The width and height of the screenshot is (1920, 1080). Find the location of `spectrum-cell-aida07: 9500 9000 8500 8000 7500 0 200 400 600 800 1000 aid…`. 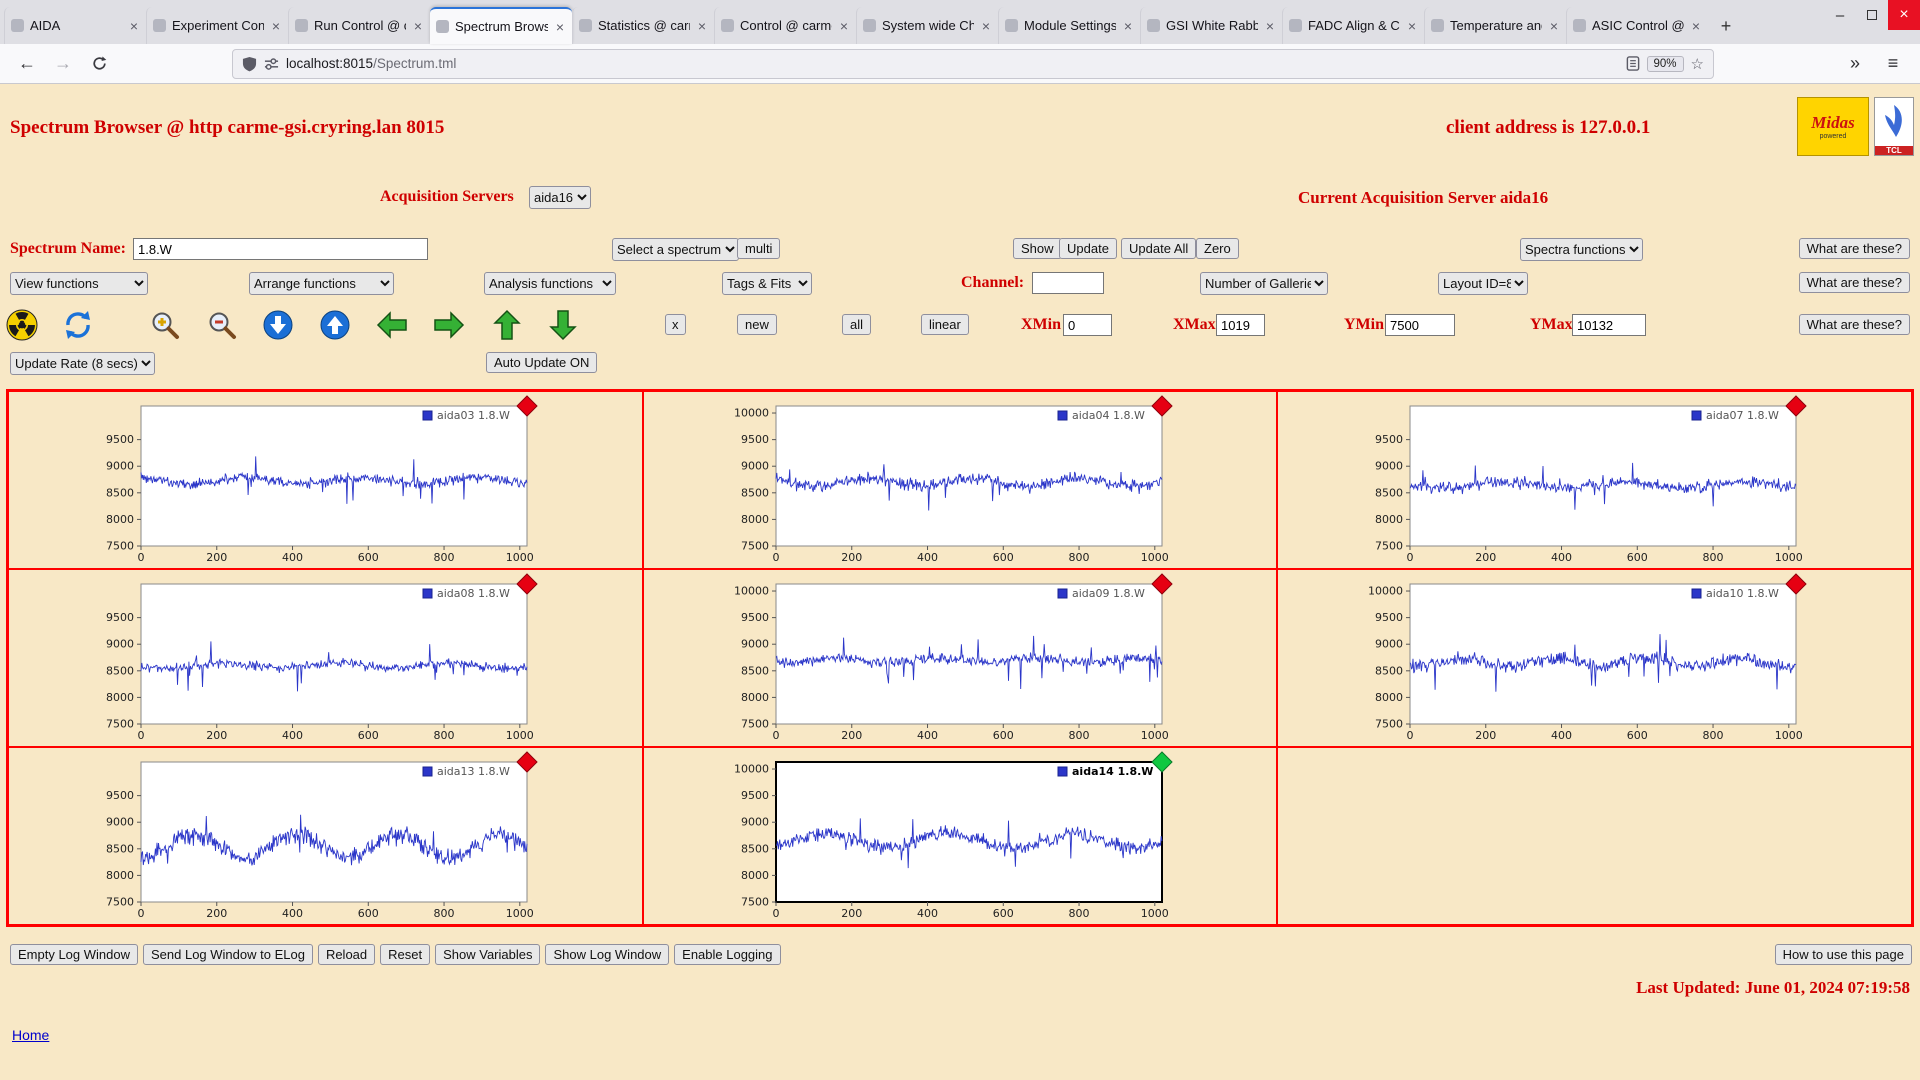

spectrum-cell-aida07: 9500 9000 8500 8000 7500 0 200 400 600 800 1000 aid… is located at coordinates (1594, 480).